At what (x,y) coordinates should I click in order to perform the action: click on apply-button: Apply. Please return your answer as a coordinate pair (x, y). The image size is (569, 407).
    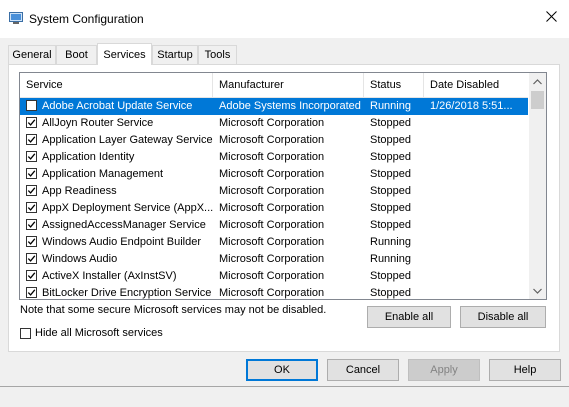
    Looking at the image, I should click on (444, 370).